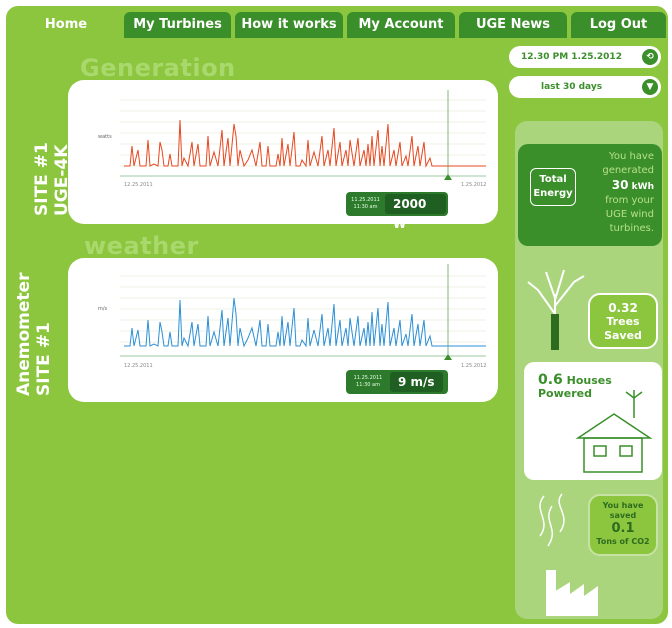  I want to click on weather-readout-value: 9 m/s, so click(416, 382).